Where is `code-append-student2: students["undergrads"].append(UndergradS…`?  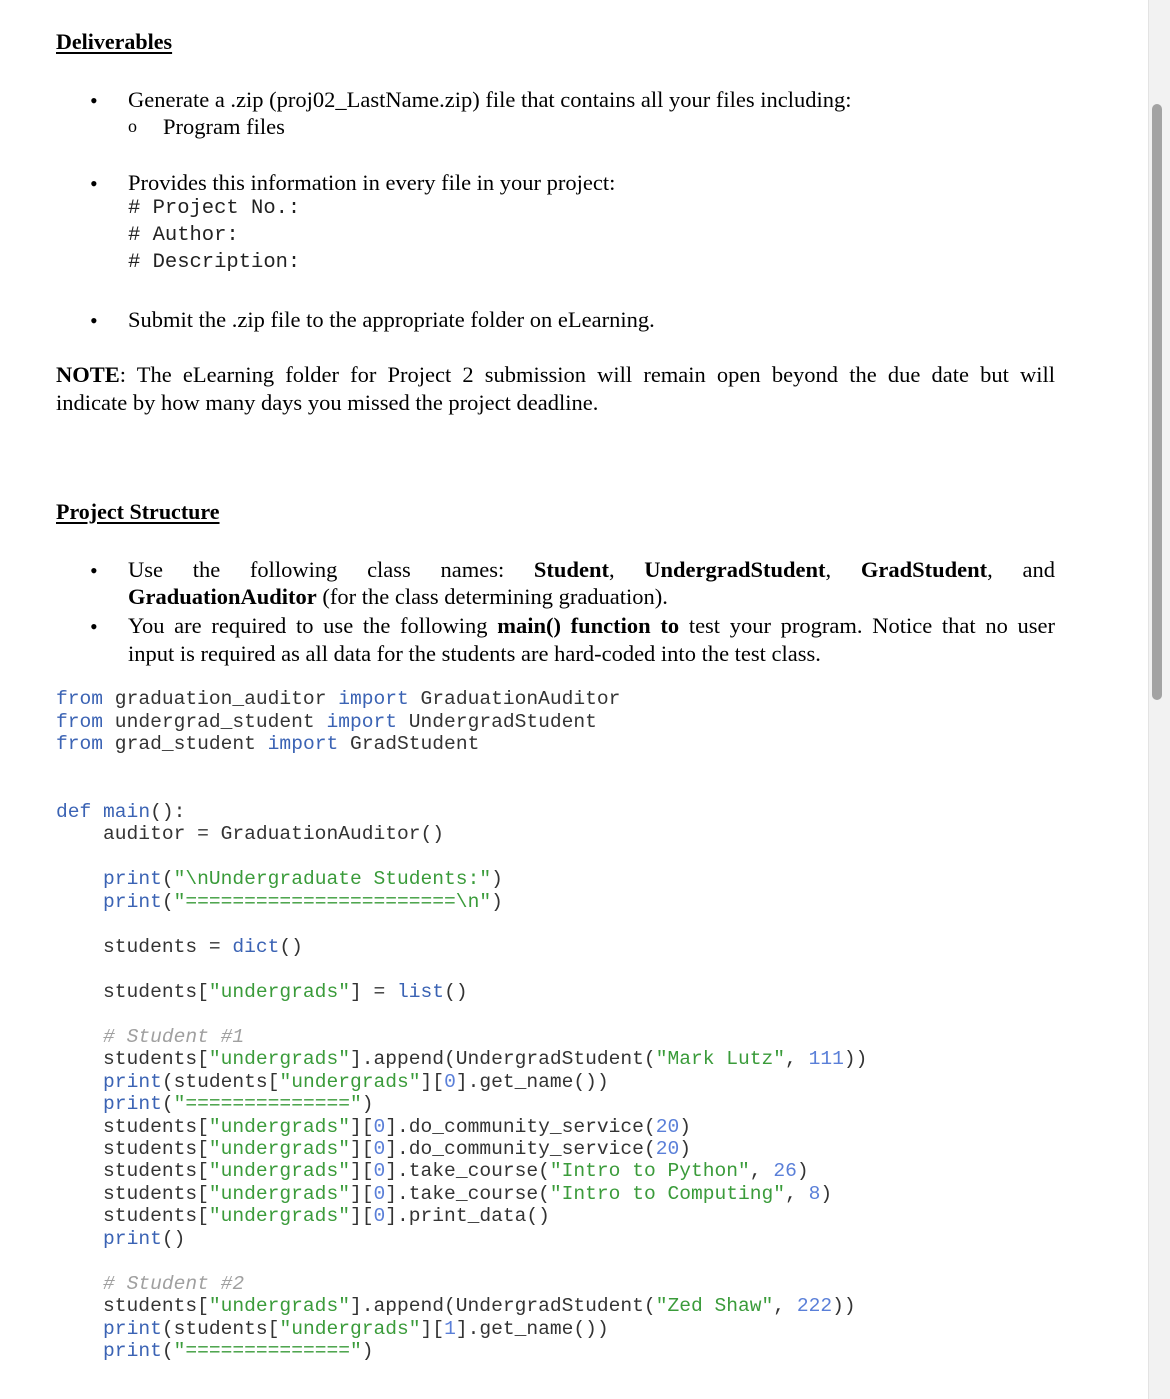
code-append-student2: students["undergrads"].append(UndergradS… is located at coordinates (456, 1306).